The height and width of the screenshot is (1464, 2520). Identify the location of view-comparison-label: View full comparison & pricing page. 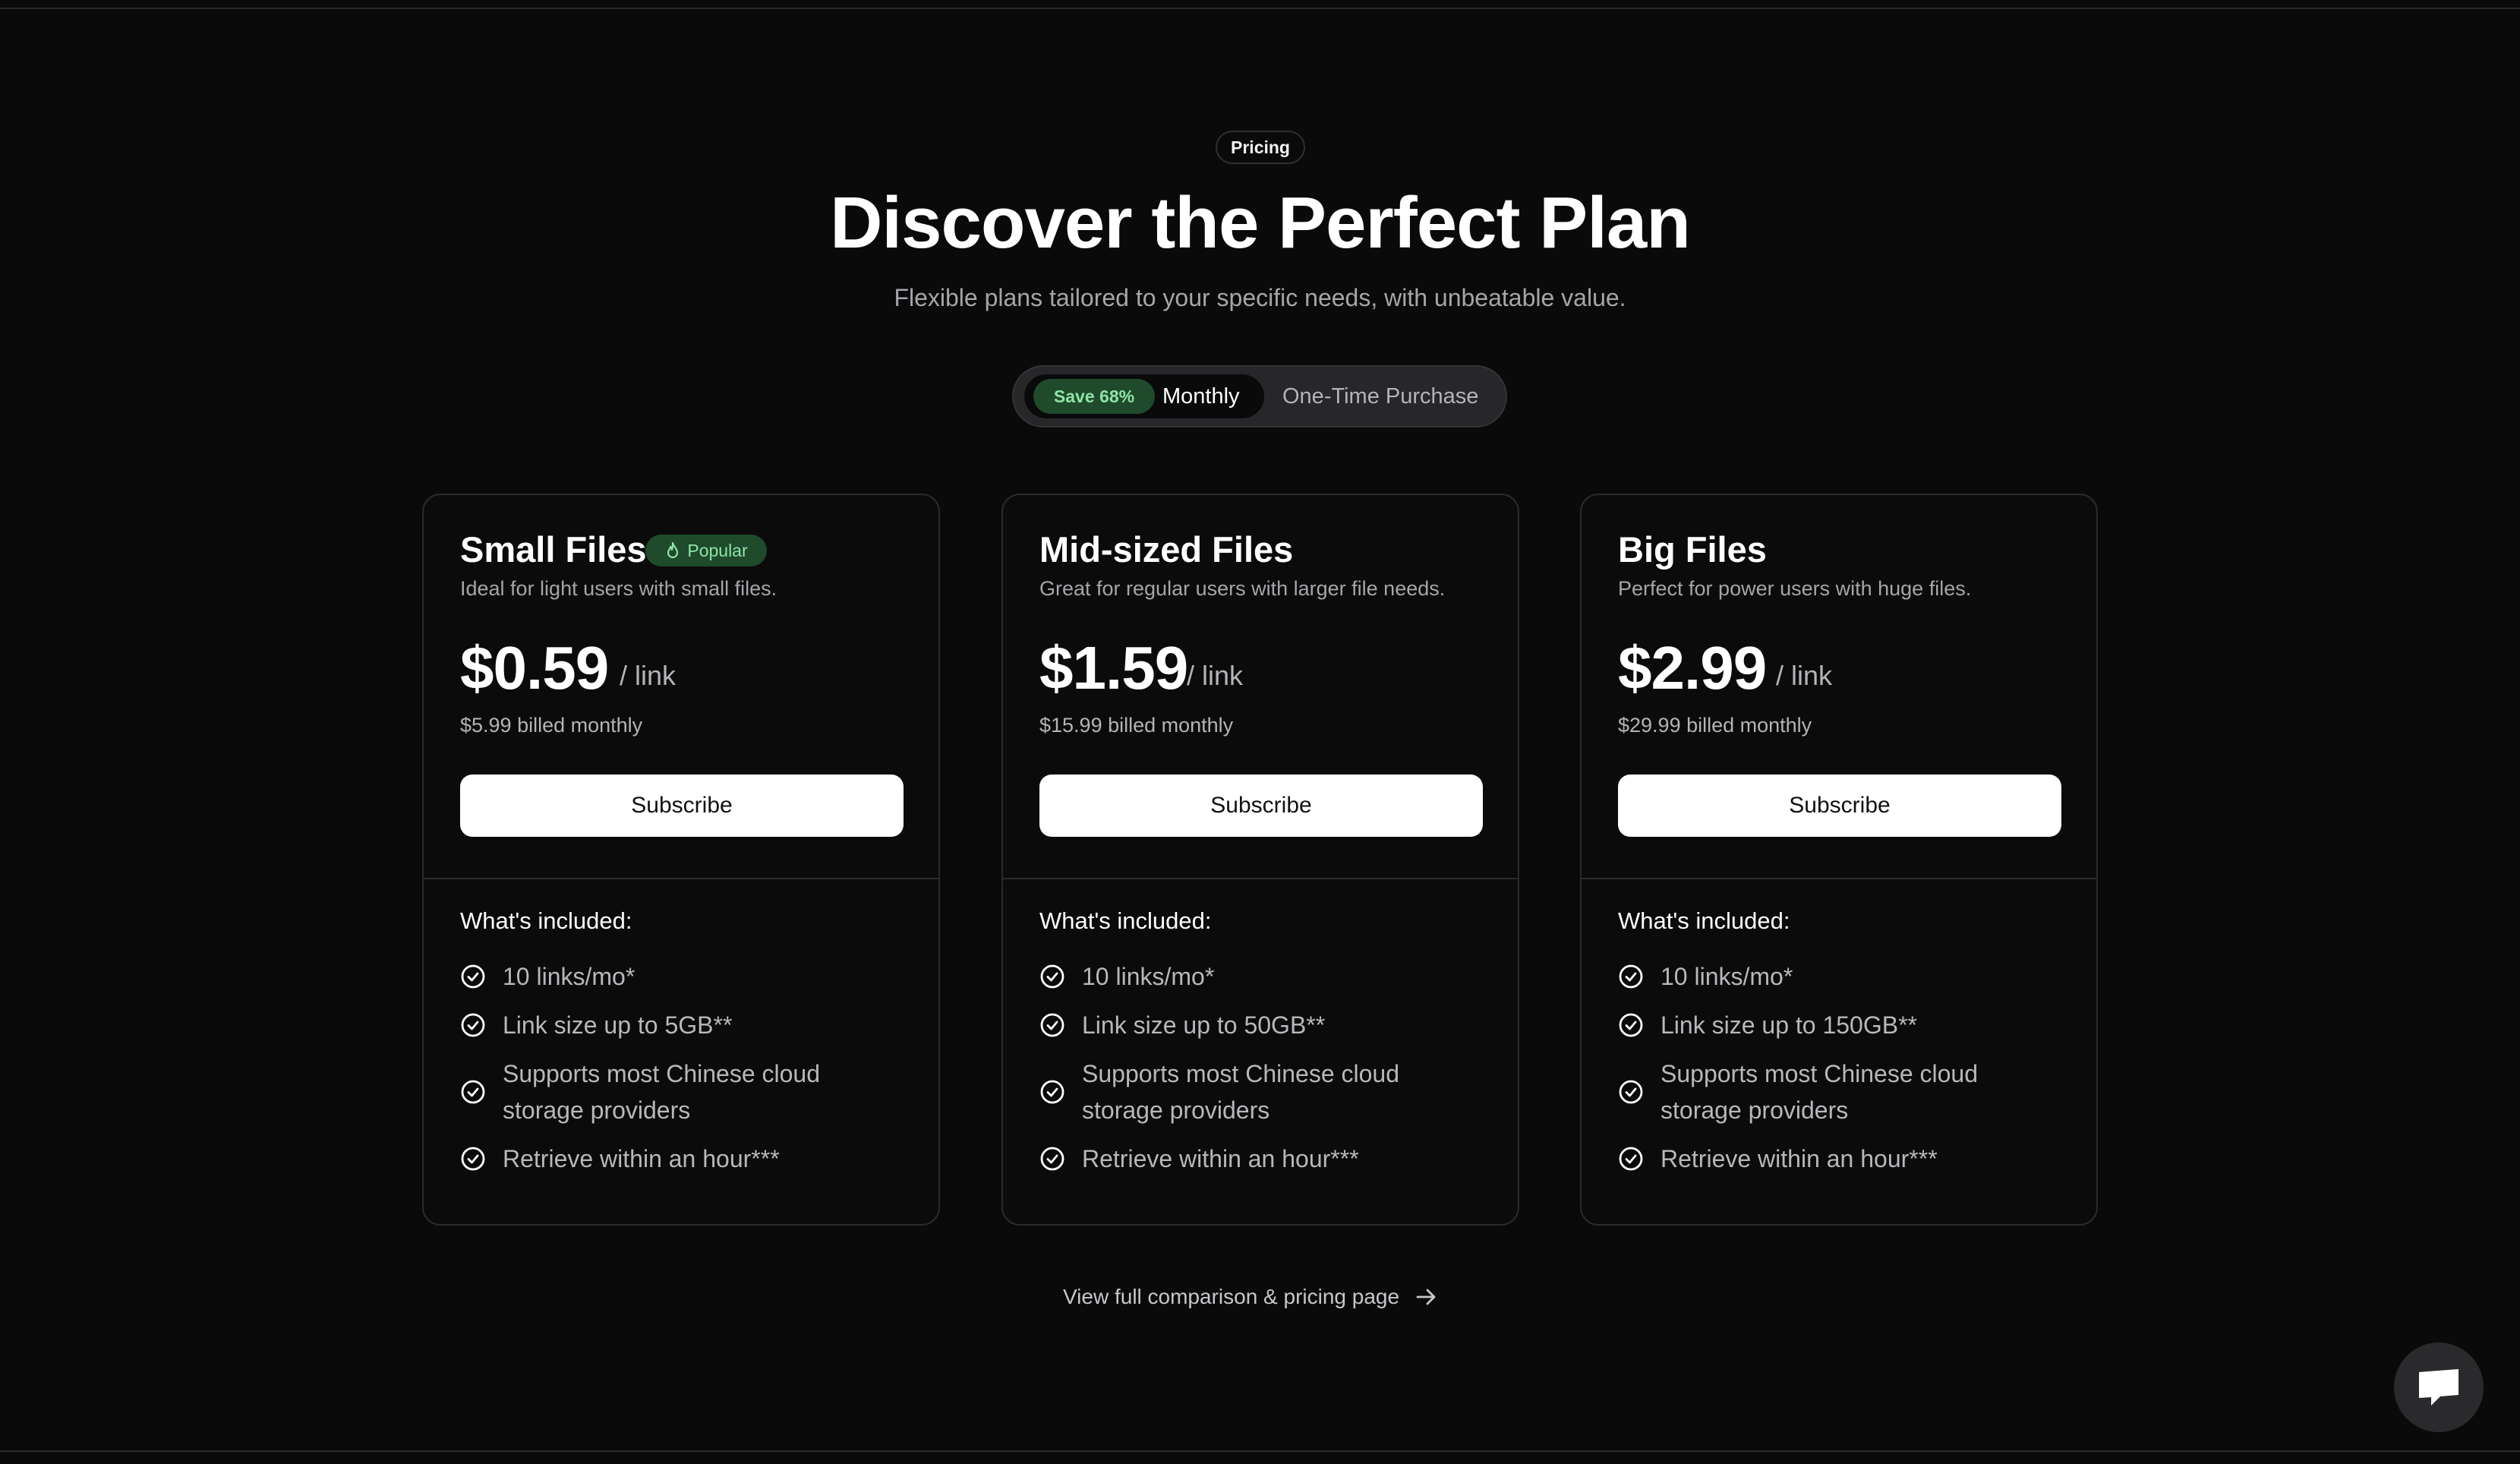
(1231, 1296).